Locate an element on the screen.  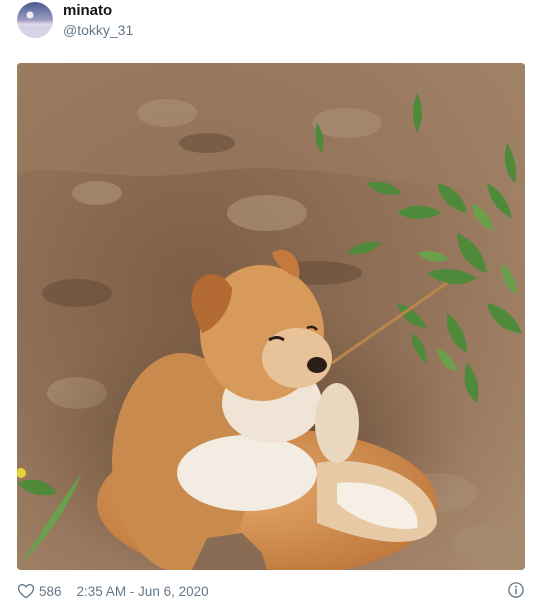
tweet-footer: 586 2:35 AM - Jun 6, 2020 is located at coordinates (271, 591).